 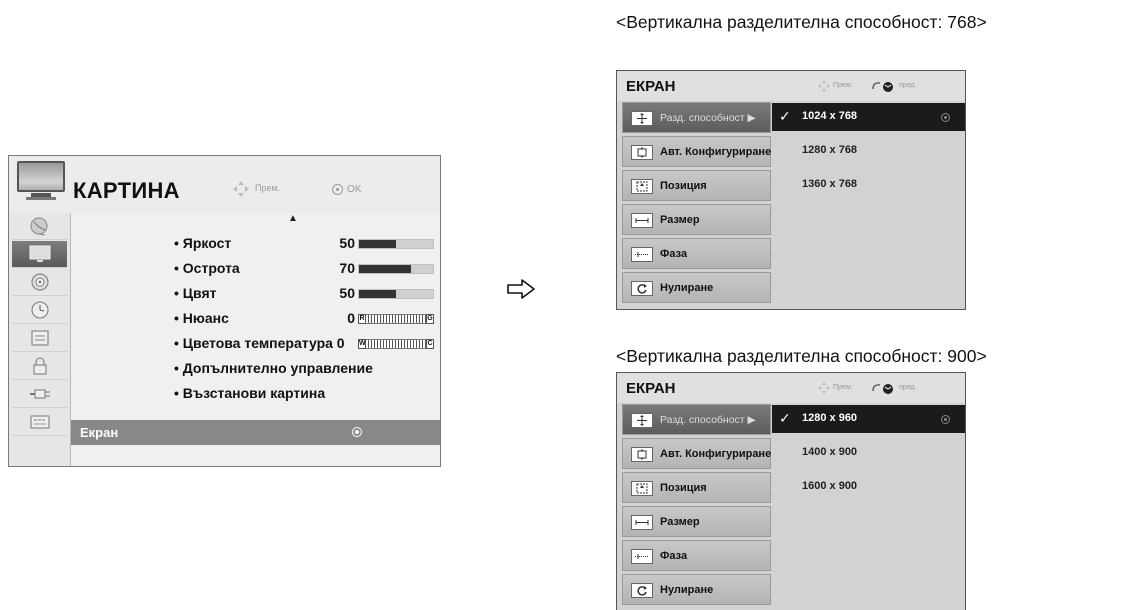 I want to click on picture-menu-sidebar, so click(x=40, y=339).